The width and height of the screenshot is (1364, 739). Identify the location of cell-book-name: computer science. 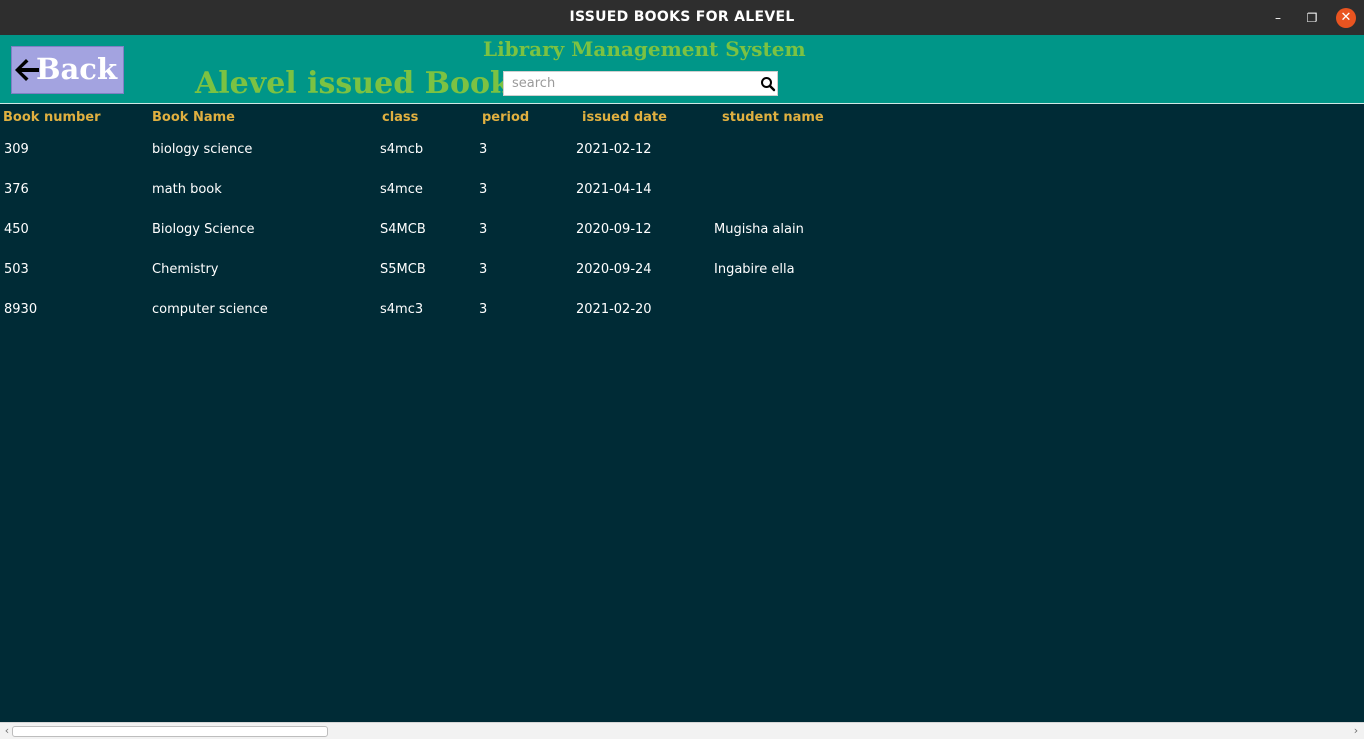
(210, 309).